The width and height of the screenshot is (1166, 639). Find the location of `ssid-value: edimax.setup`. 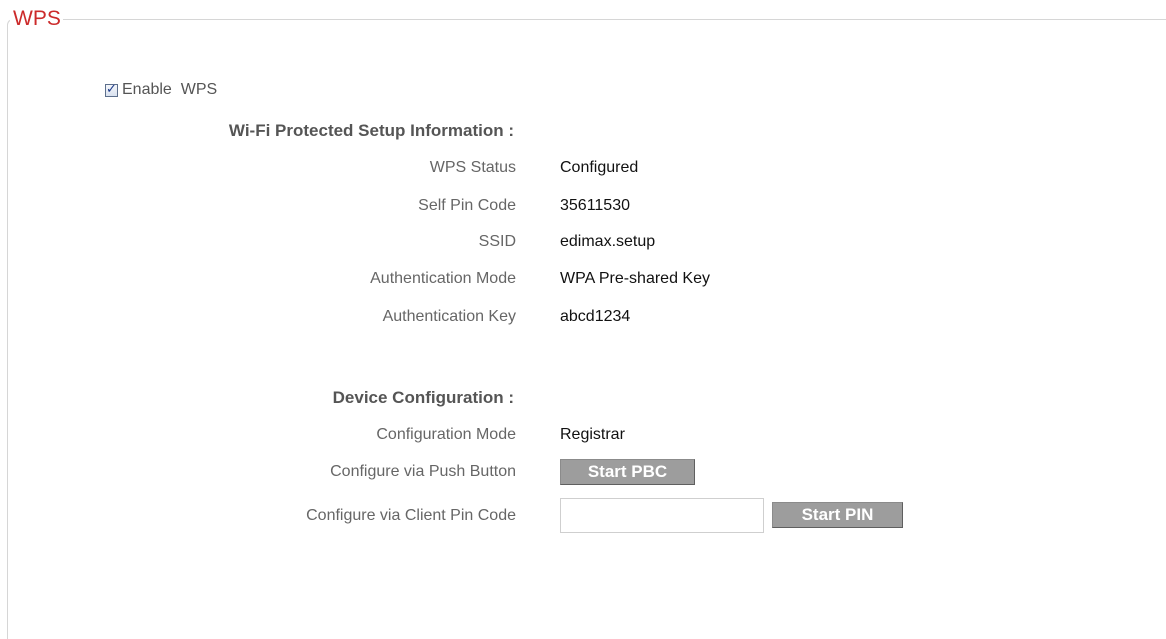

ssid-value: edimax.setup is located at coordinates (608, 241).